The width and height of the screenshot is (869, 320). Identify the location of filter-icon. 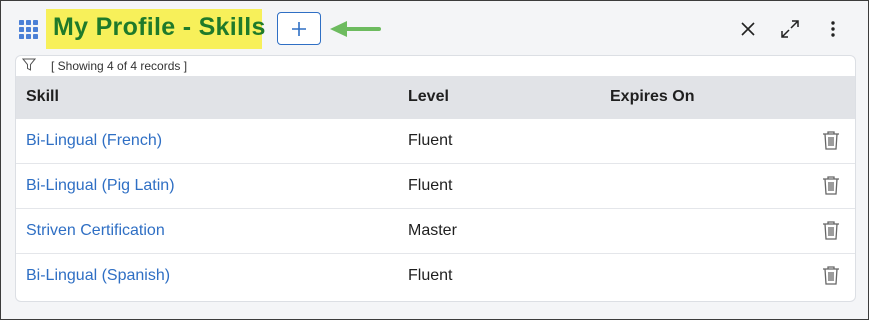
(29, 64).